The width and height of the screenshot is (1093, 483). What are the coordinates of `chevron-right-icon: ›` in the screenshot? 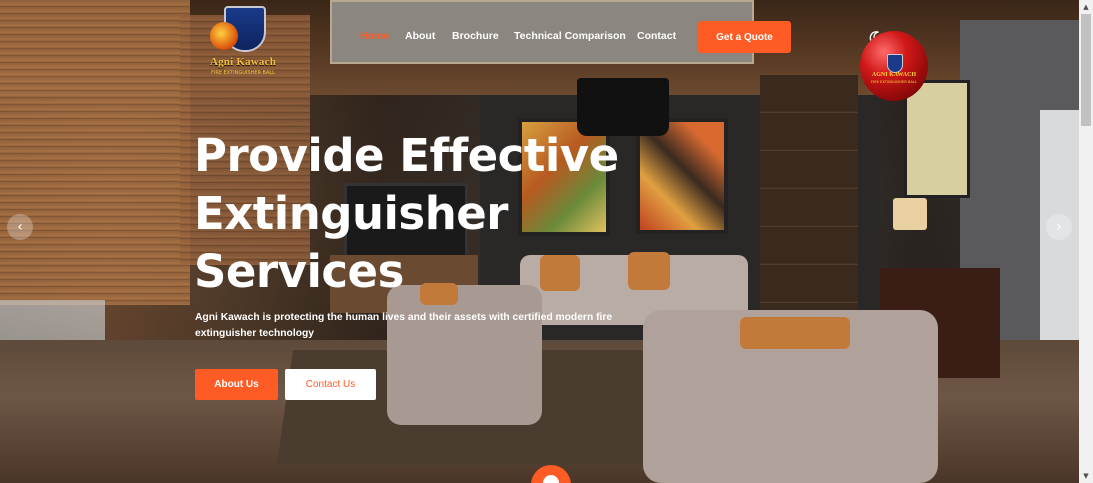 It's located at (1059, 227).